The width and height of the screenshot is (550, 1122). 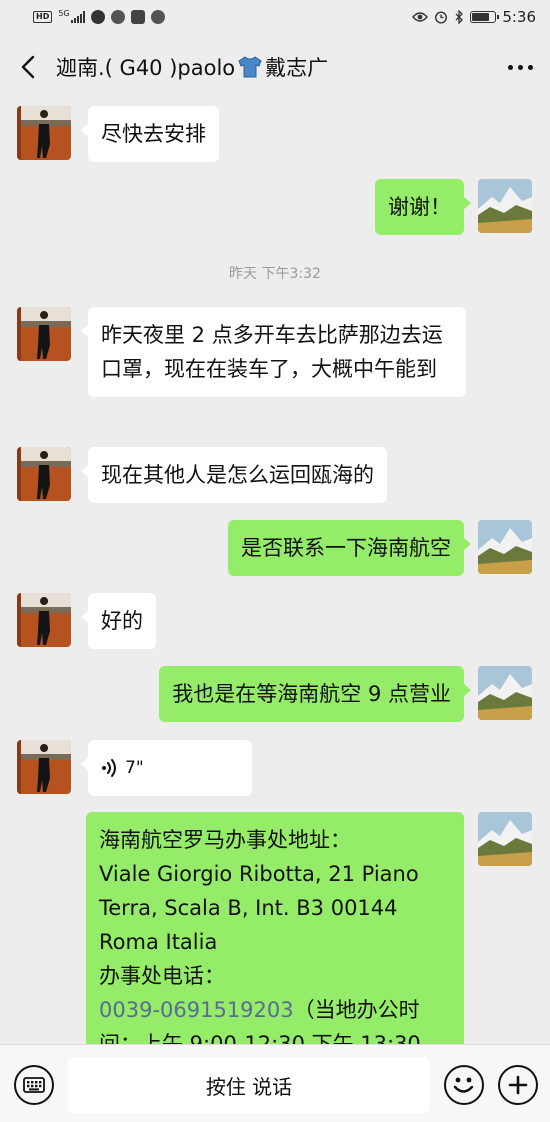 I want to click on chat-title-name: 迦南.( G40 )paolo, so click(x=146, y=68).